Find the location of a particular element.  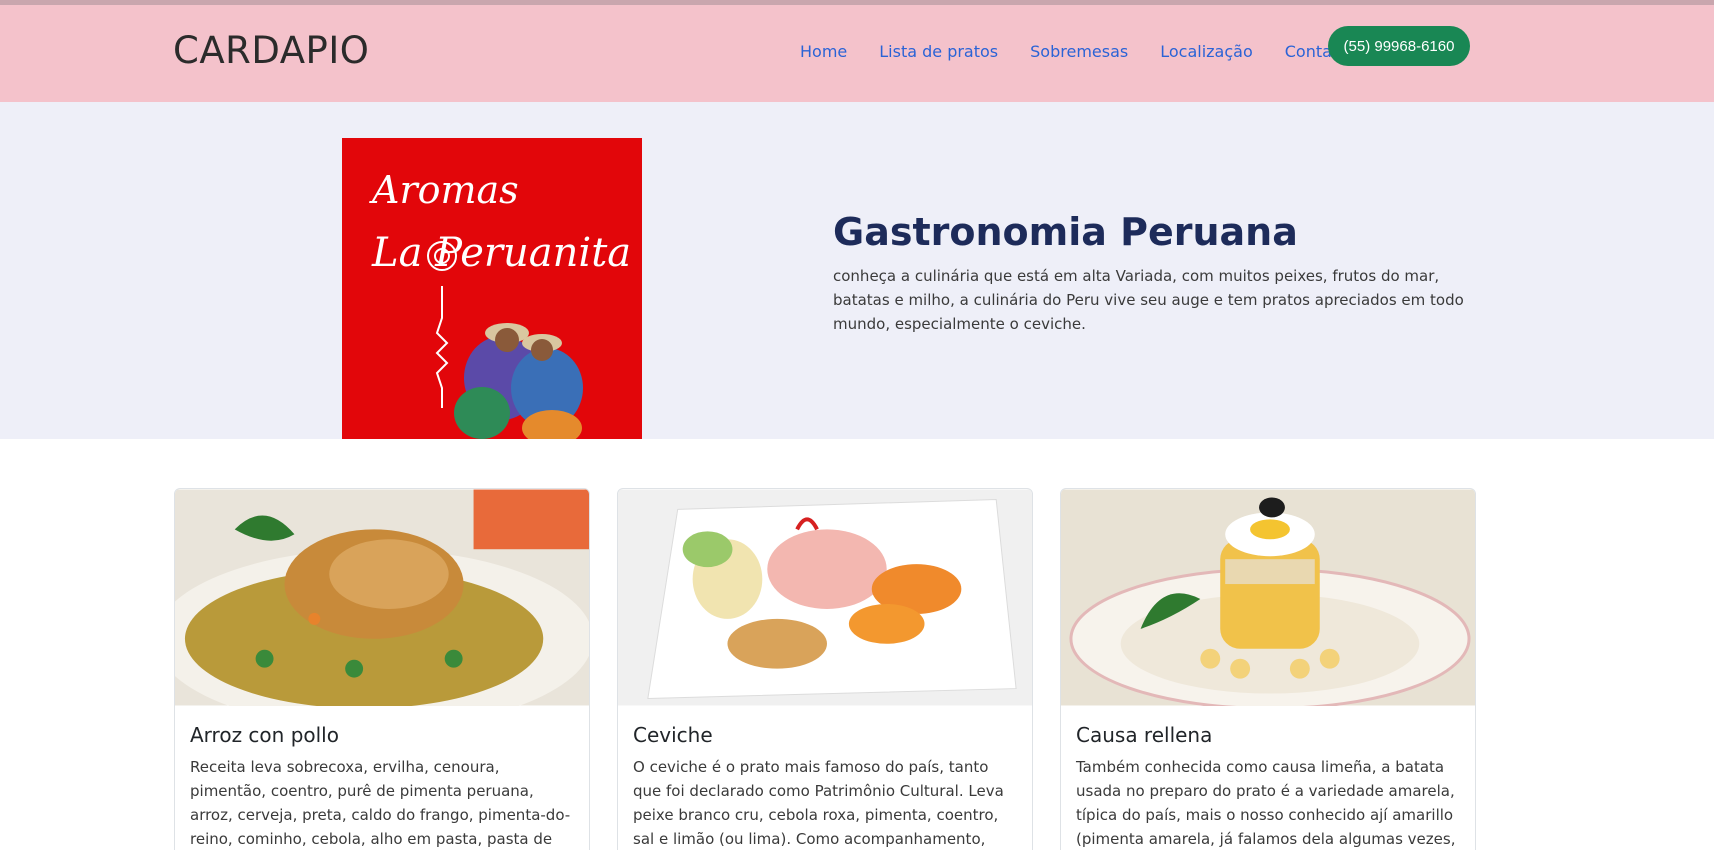

nav-link-localizacao: Localização is located at coordinates (1206, 51).